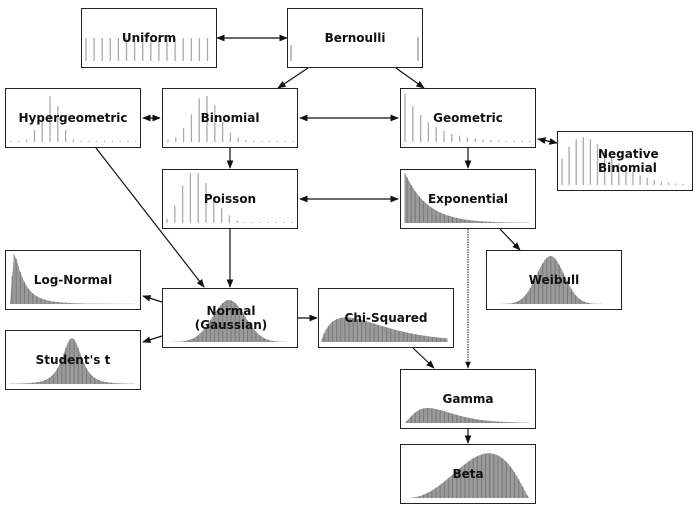 This screenshot has height=510, width=700. I want to click on node-students-t: Student's t, so click(73, 360).